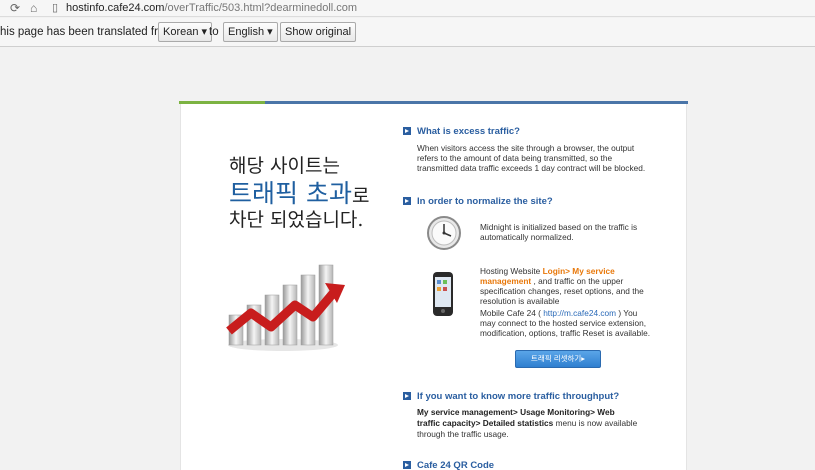 The height and width of the screenshot is (470, 815). I want to click on throughput-bold-2: traffic capacity> Detailed statistics, so click(485, 423).